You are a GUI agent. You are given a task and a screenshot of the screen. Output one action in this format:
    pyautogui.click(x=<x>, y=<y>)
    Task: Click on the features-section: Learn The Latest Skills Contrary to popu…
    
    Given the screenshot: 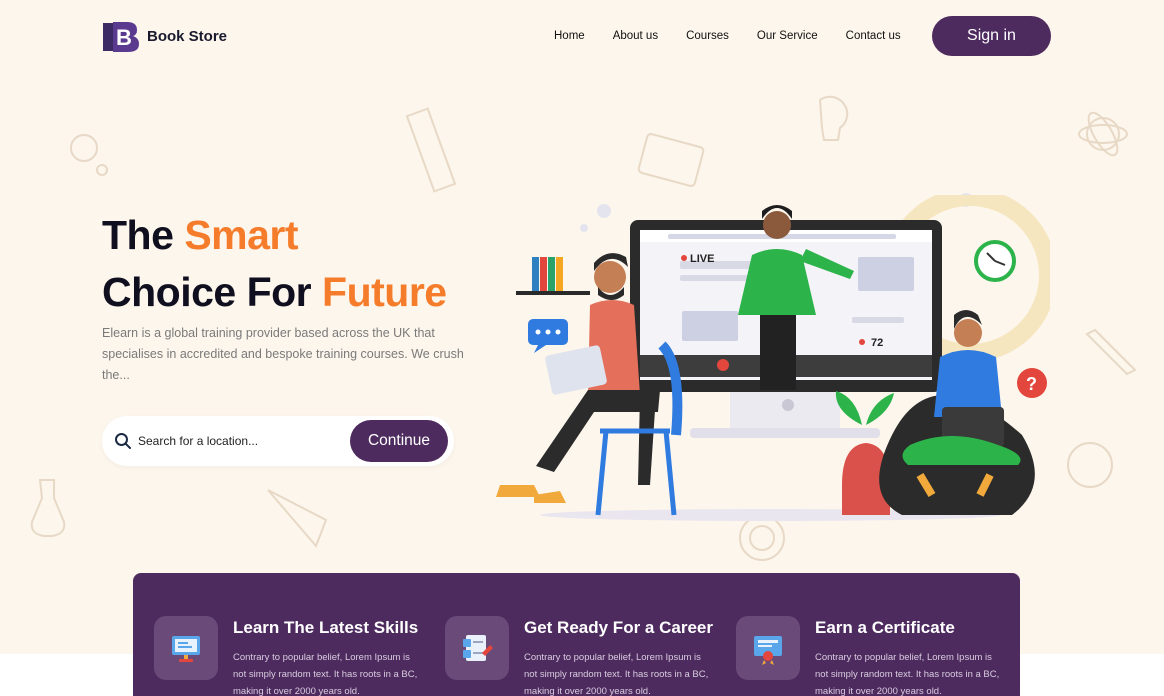 What is the action you would take?
    pyautogui.click(x=576, y=634)
    